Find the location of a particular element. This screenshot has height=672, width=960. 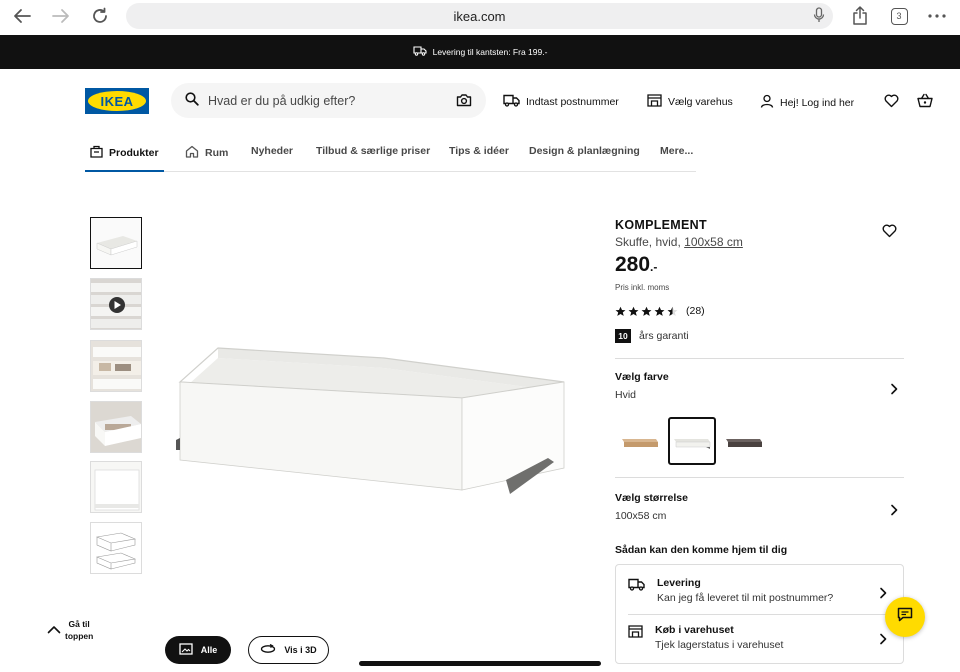

chat-button is located at coordinates (905, 617).